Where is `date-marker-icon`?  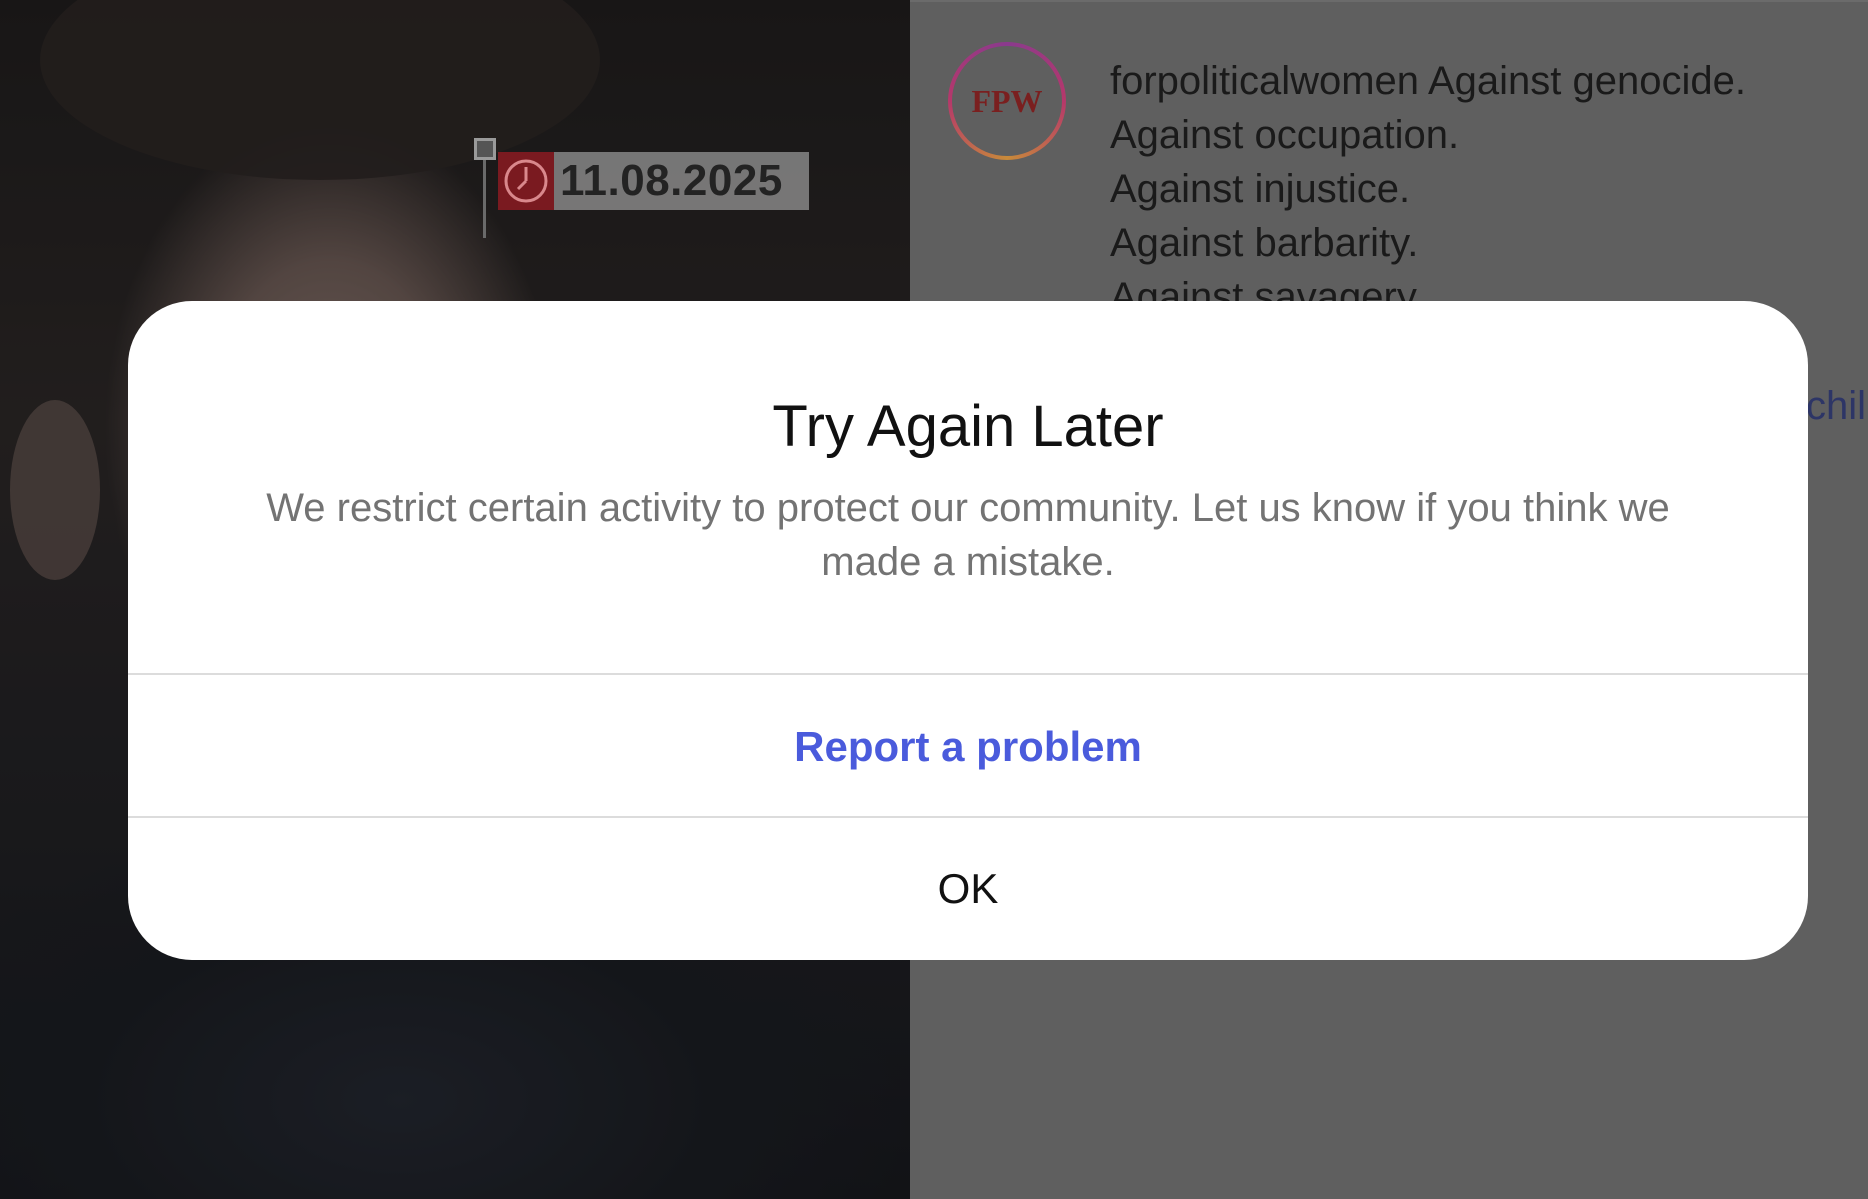 date-marker-icon is located at coordinates (485, 149).